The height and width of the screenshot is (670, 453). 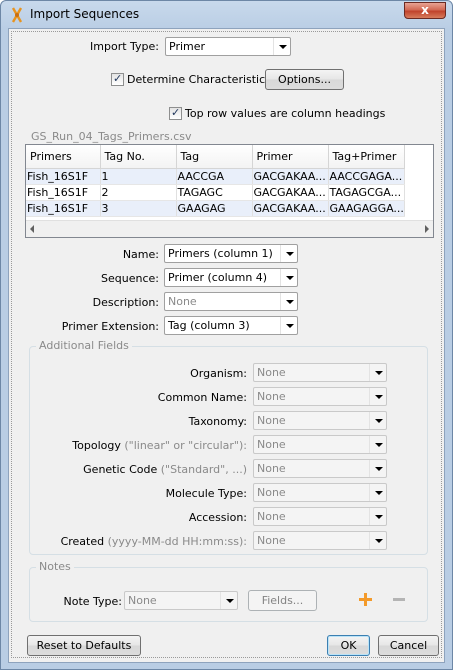 What do you see at coordinates (320, 492) in the screenshot?
I see `molecule-type-select: None` at bounding box center [320, 492].